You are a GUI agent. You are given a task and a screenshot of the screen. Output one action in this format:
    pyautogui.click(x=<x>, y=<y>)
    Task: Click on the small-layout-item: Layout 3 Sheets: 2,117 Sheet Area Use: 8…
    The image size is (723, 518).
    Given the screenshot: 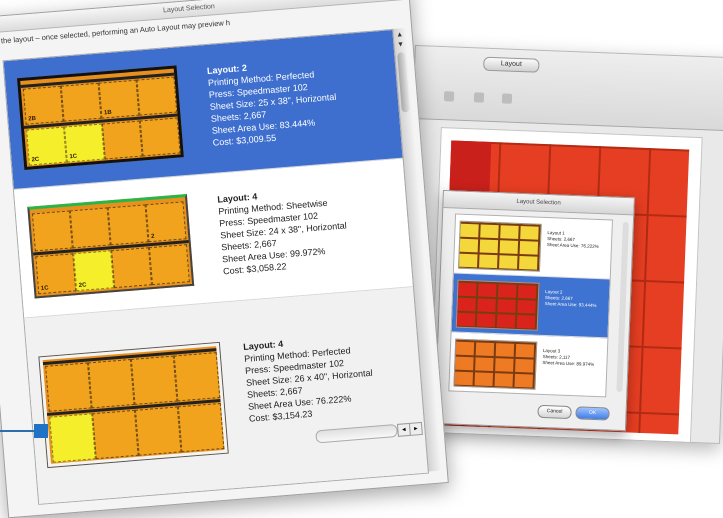 What is the action you would take?
    pyautogui.click(x=528, y=365)
    